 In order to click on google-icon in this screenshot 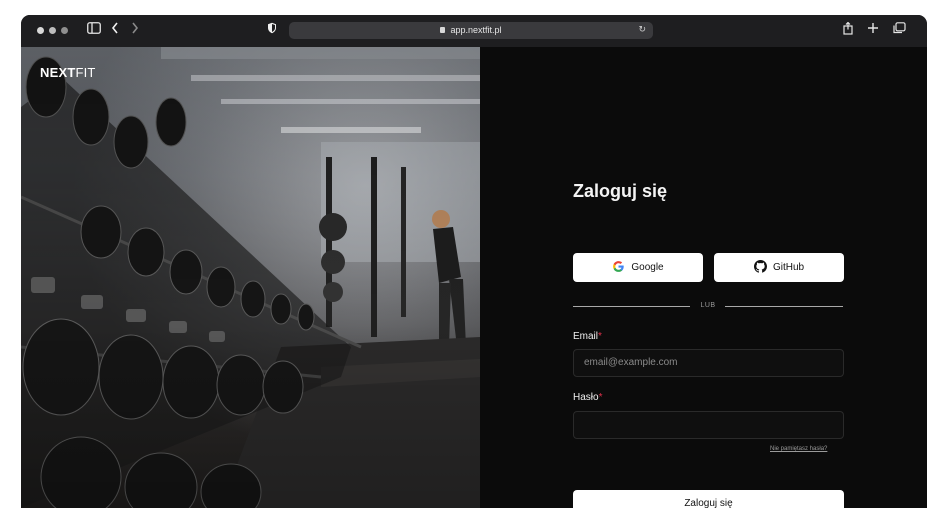, I will do `click(618, 268)`.